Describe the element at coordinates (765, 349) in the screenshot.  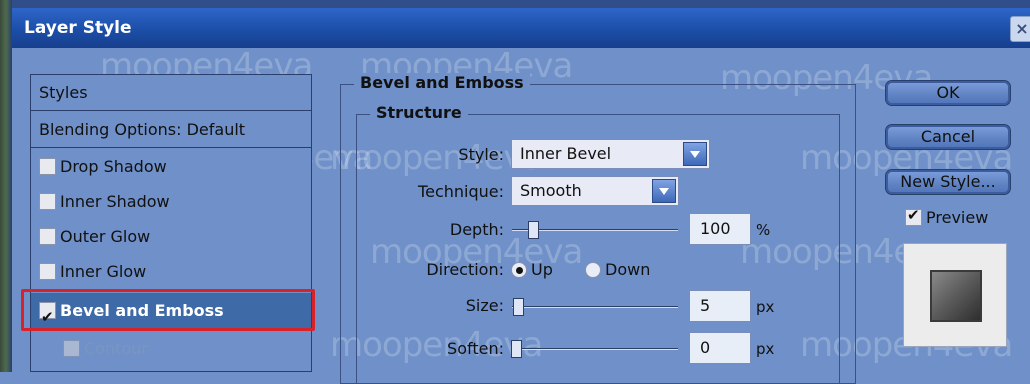
I see `soften-unit: px` at that location.